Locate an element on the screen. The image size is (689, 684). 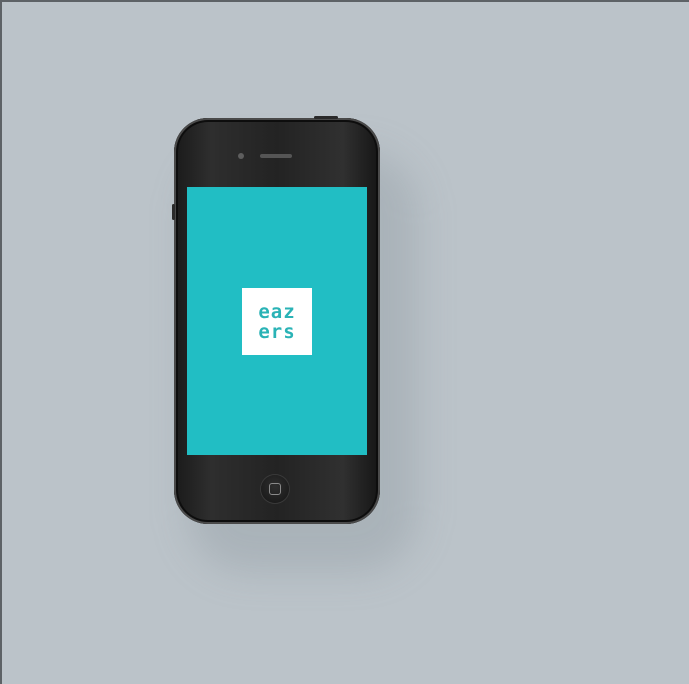
power-button is located at coordinates (326, 117).